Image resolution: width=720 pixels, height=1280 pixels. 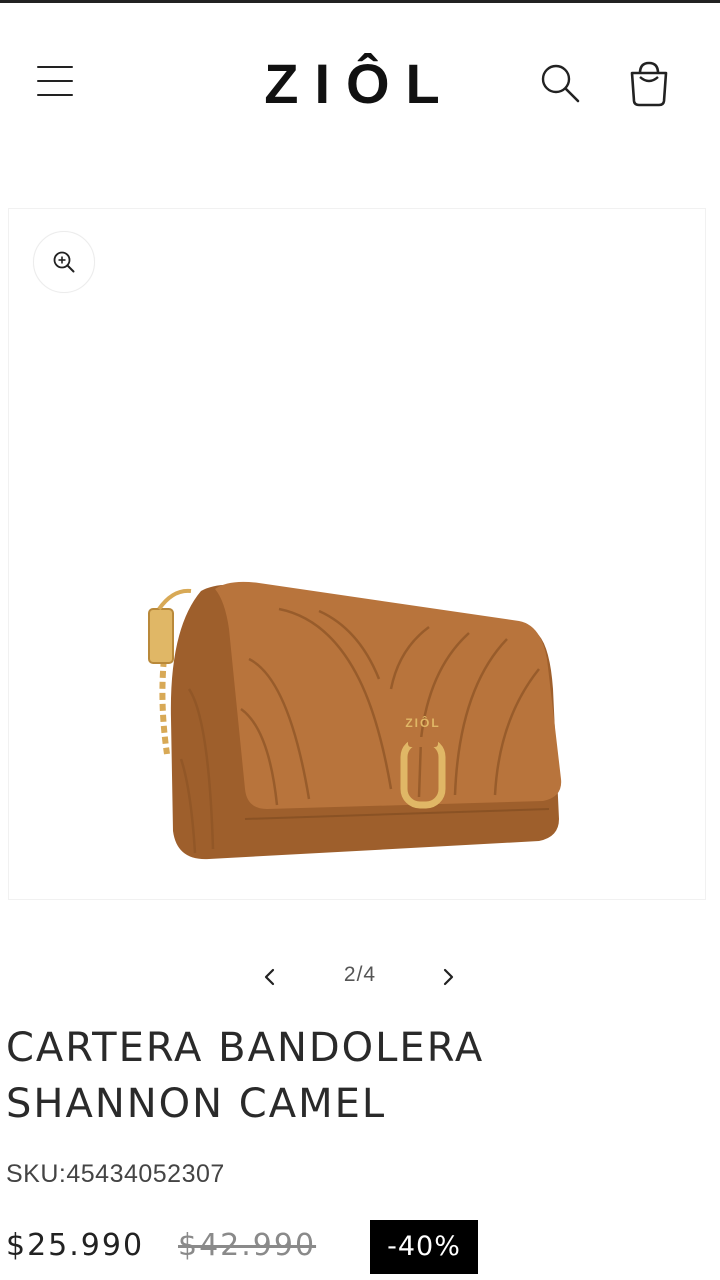 I want to click on product-sku: SKU:45434052307, so click(x=115, y=1174).